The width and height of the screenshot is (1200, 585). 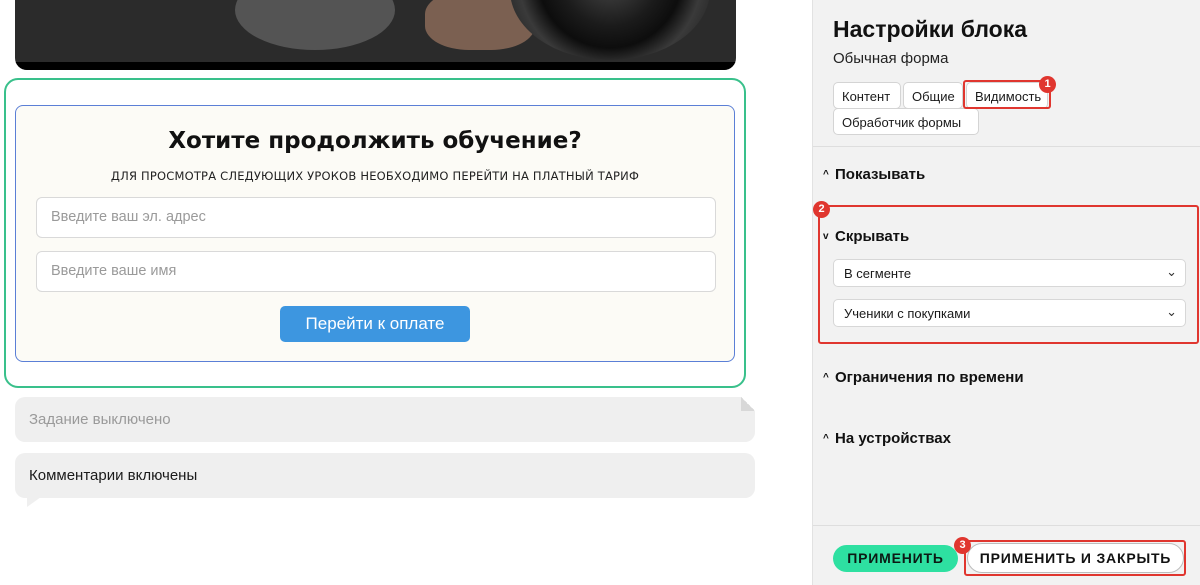 I want to click on section-time-label: Ограничения по времени, so click(x=929, y=377).